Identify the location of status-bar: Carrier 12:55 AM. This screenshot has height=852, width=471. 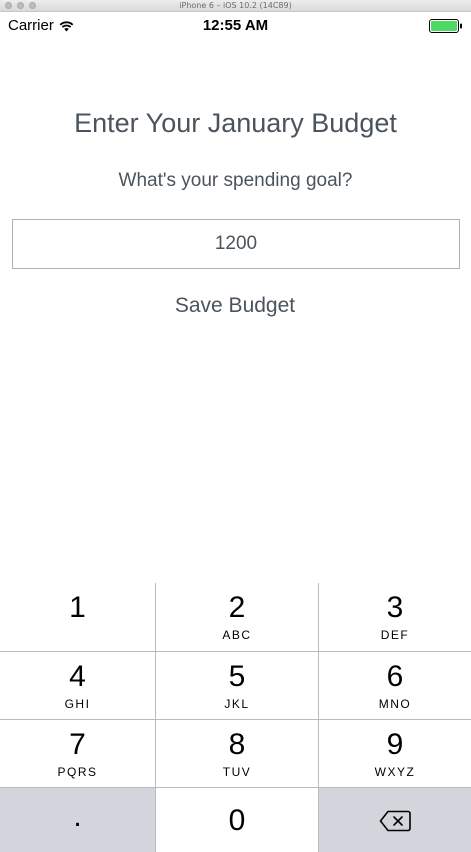
(235, 26).